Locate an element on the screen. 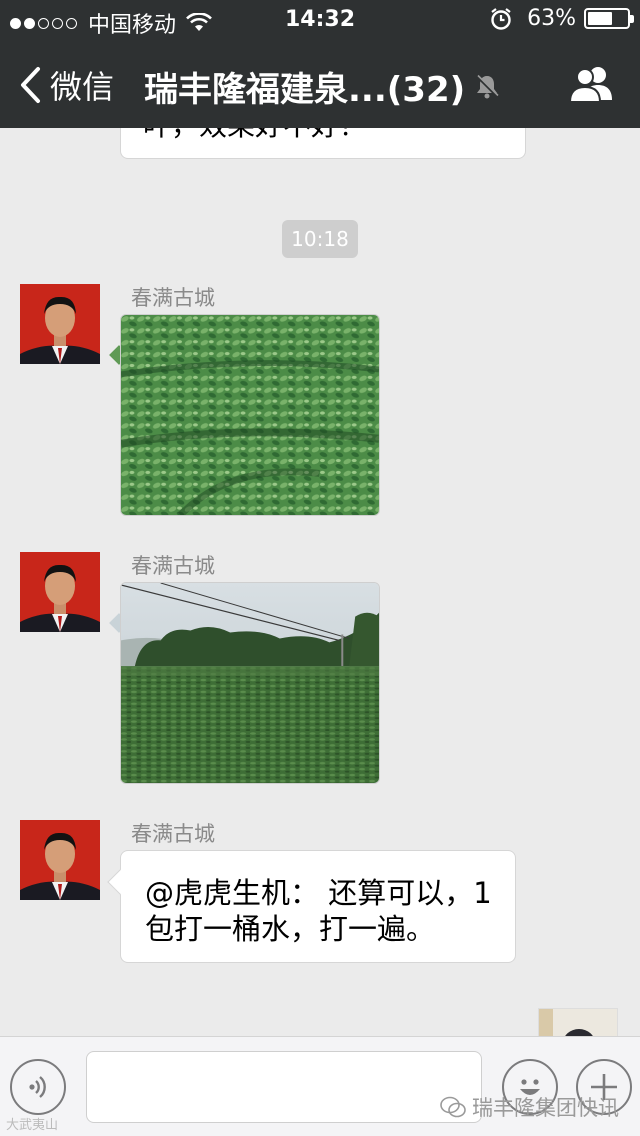 This screenshot has height=1136, width=640. tea-bushes-photo is located at coordinates (250, 415).